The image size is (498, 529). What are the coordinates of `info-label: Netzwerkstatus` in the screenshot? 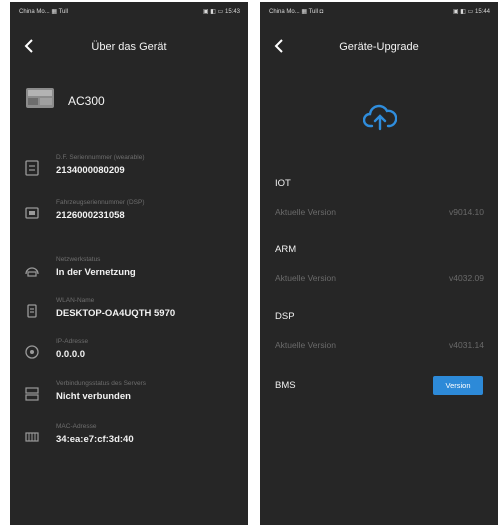 It's located at (78, 259).